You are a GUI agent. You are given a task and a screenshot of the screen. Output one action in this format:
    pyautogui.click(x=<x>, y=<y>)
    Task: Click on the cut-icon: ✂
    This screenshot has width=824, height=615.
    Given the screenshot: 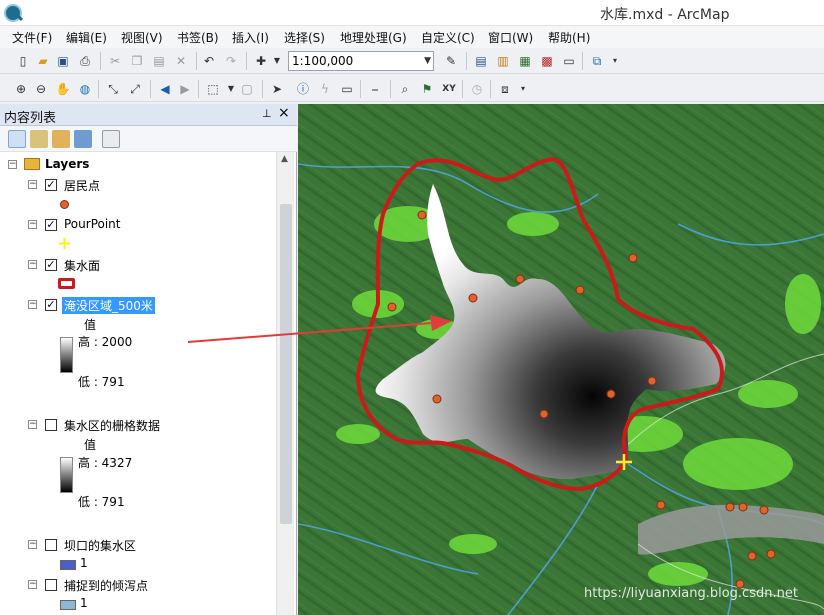 What is the action you would take?
    pyautogui.click(x=115, y=61)
    